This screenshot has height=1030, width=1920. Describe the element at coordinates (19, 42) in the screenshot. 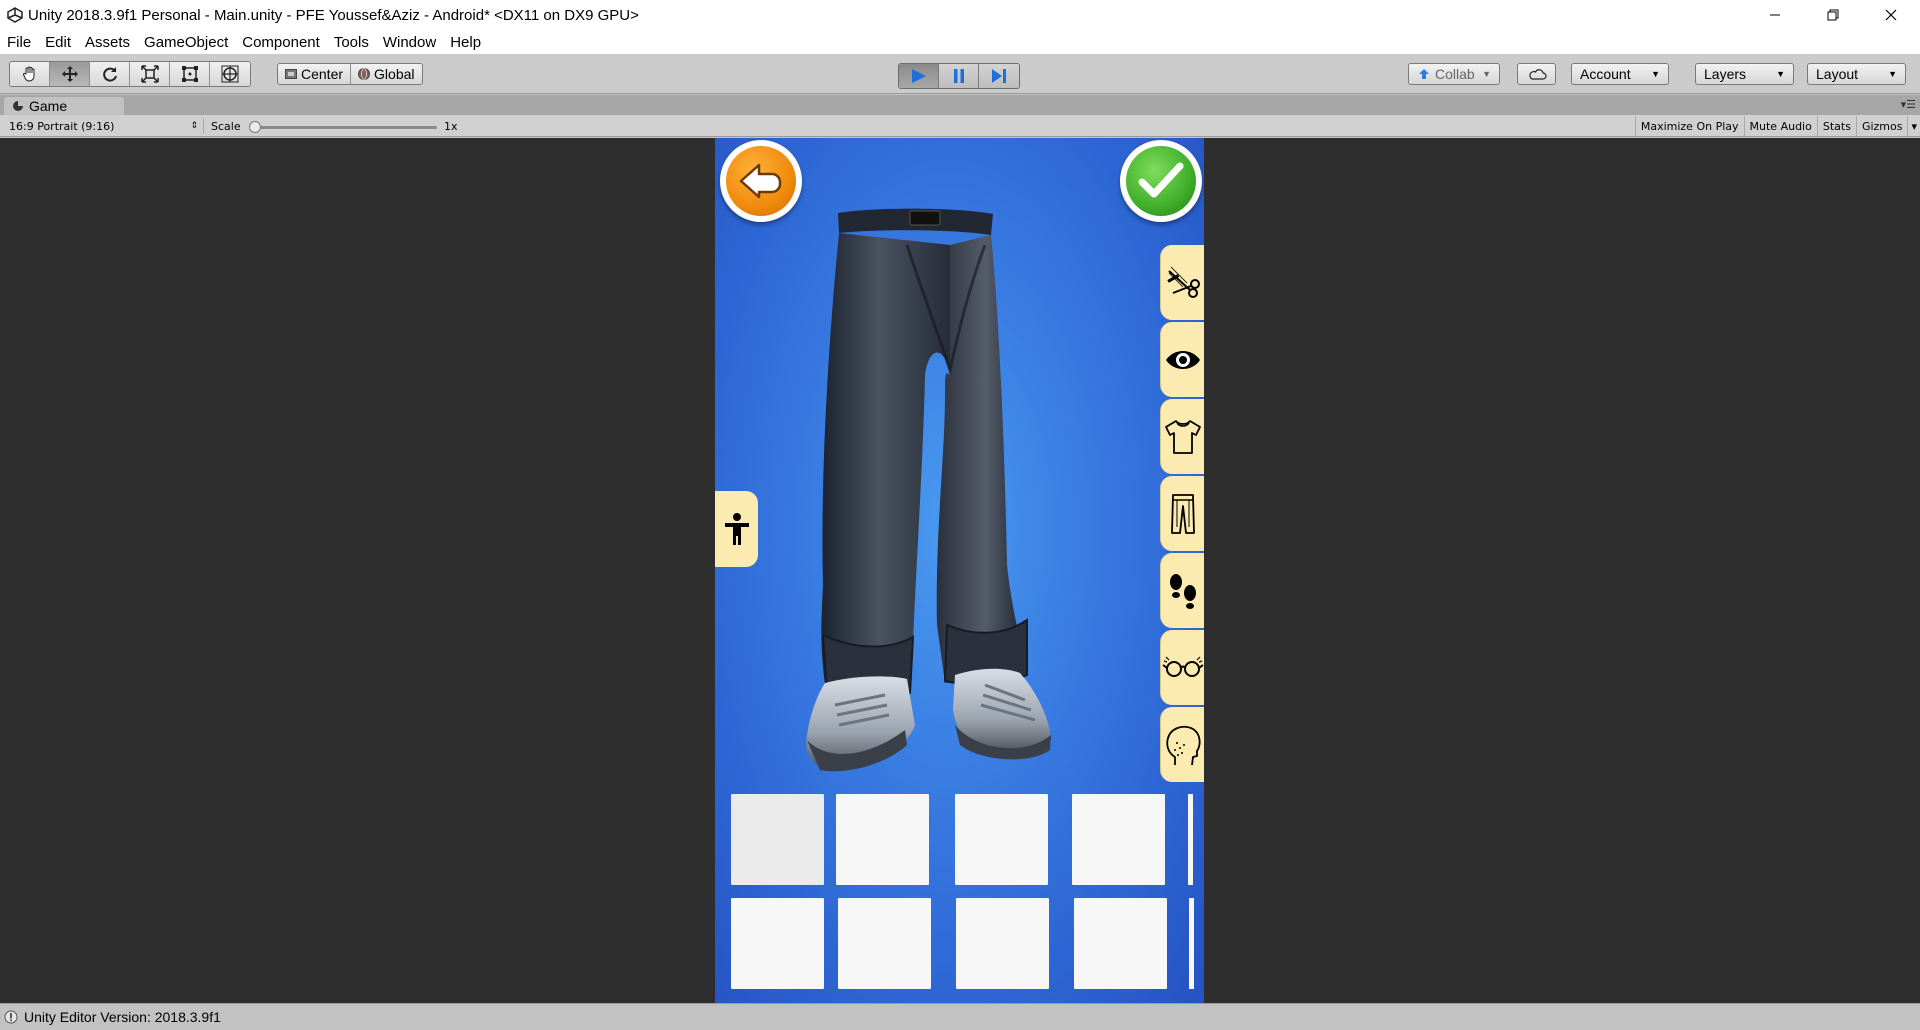

I see `menu-file: File` at that location.